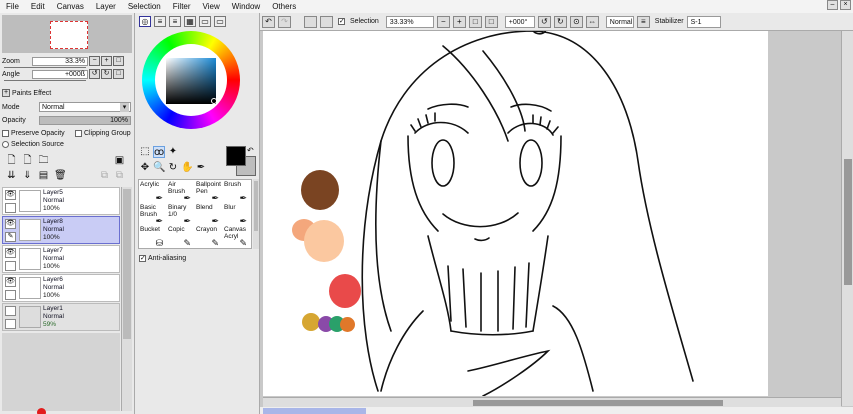  Describe the element at coordinates (175, 21) in the screenshot. I see `hsv-slider-tab-icon: ≡` at that location.